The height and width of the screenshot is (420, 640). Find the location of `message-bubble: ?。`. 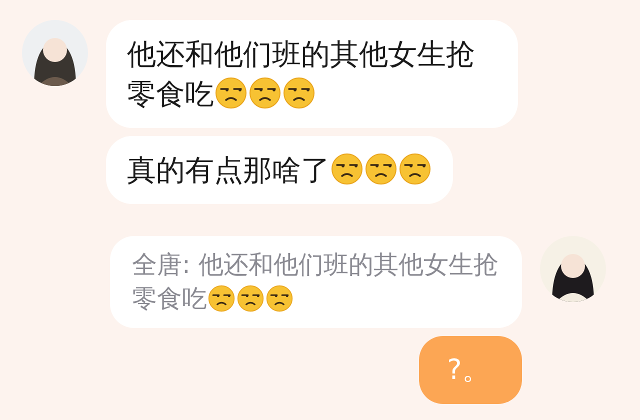

message-bubble: ?。 is located at coordinates (470, 370).